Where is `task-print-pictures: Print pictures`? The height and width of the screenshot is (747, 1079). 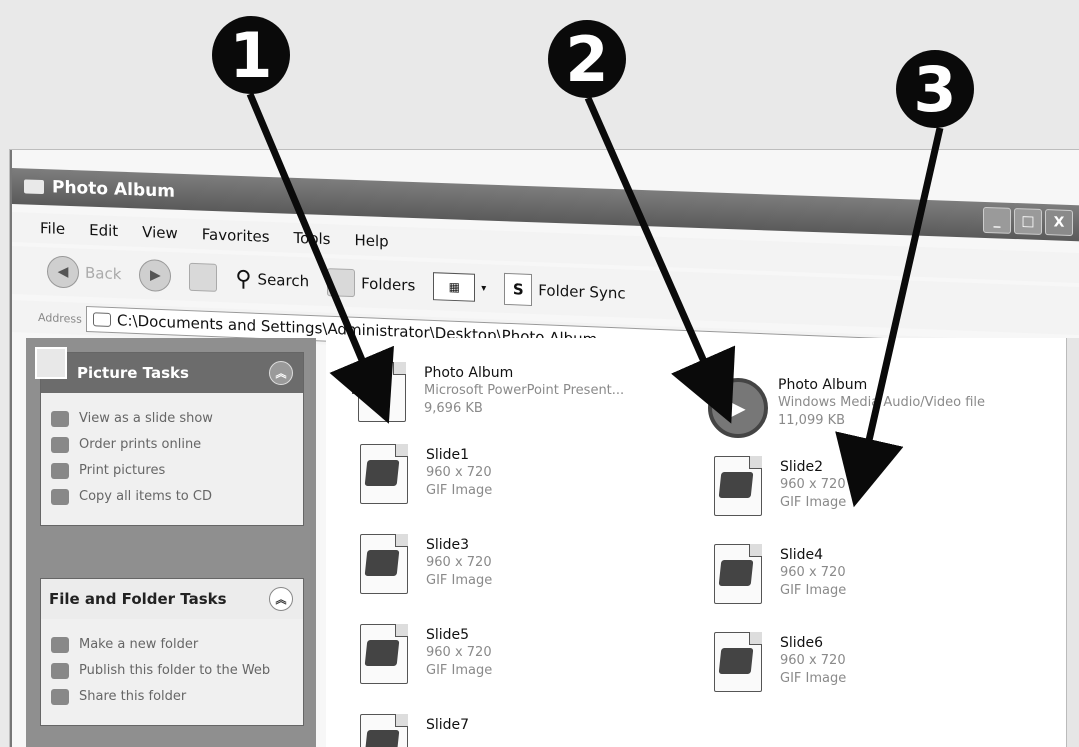
task-print-pictures: Print pictures is located at coordinates (173, 471).